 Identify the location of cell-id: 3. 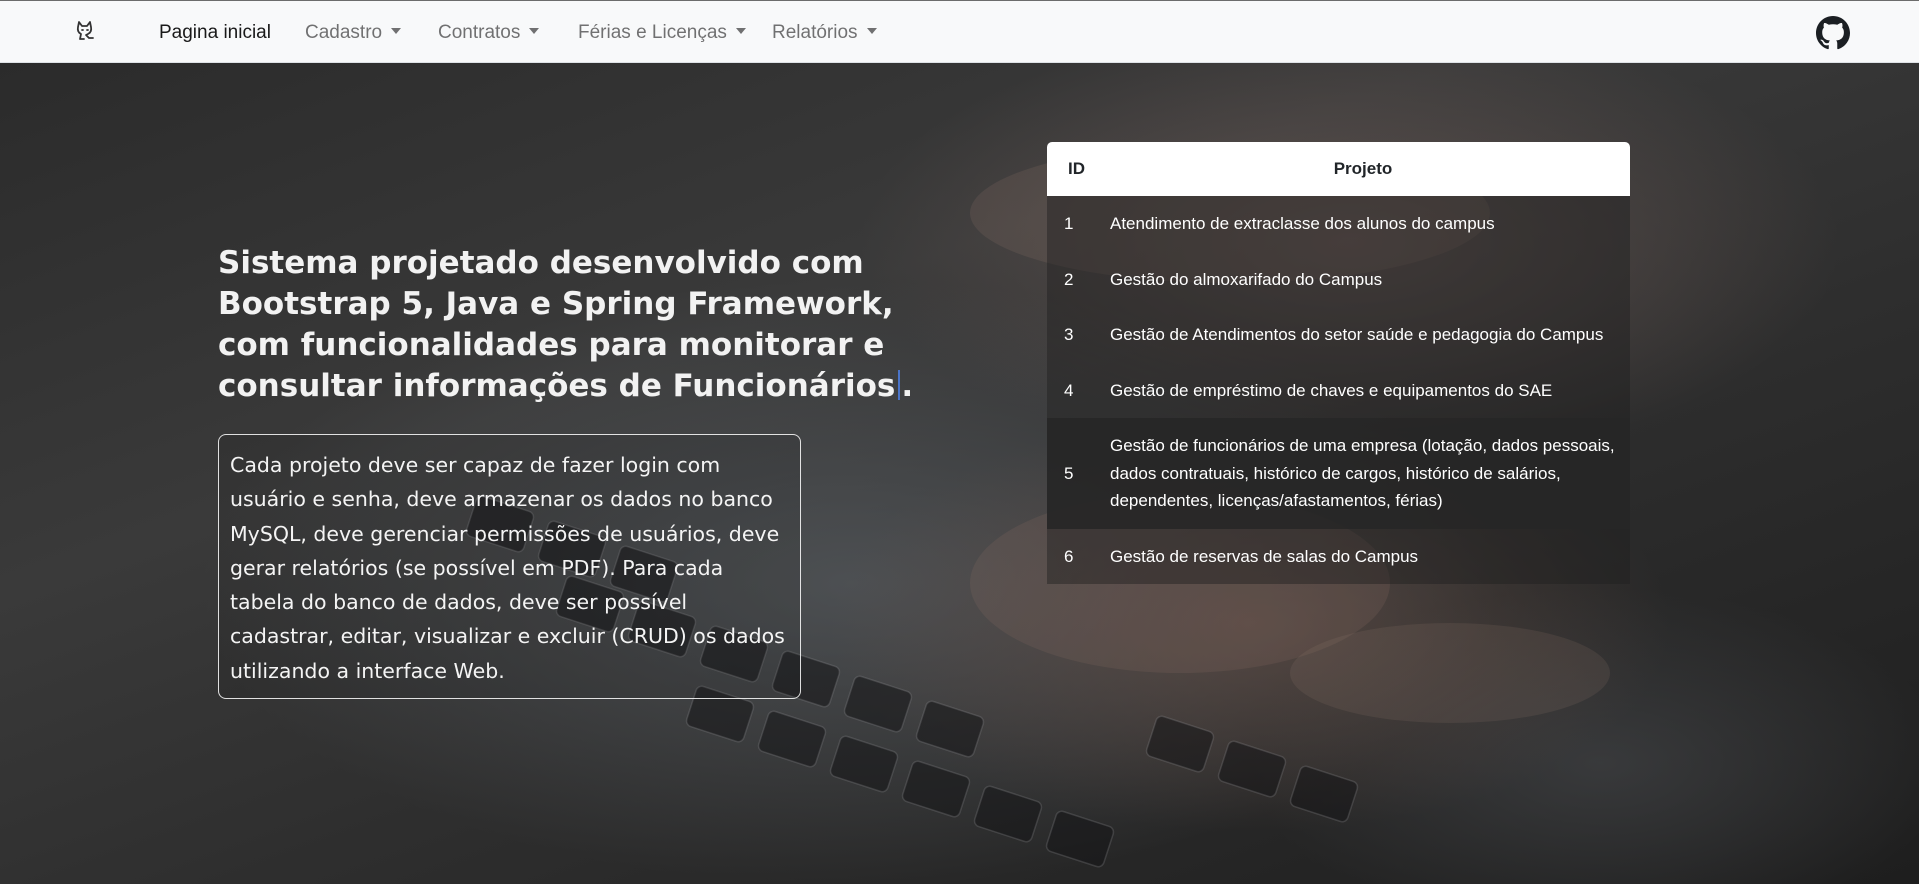
(1069, 334).